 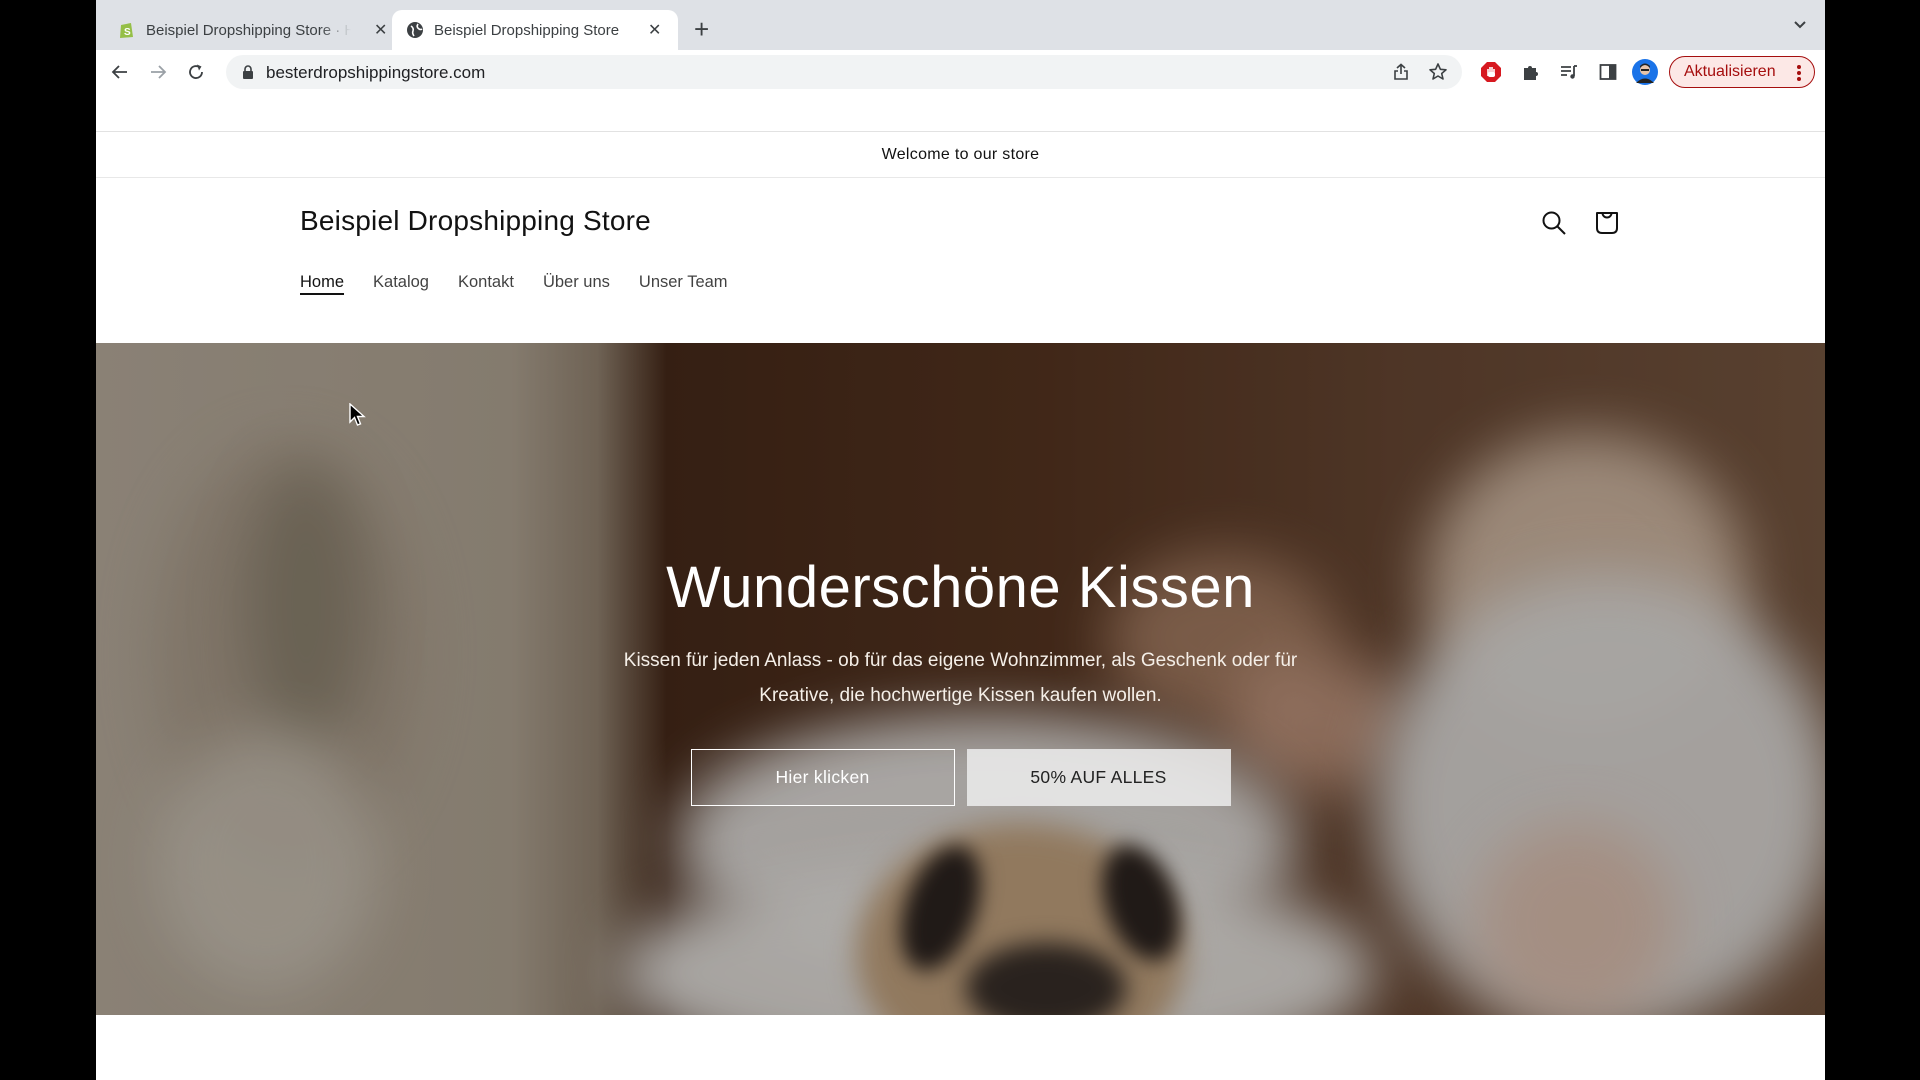 What do you see at coordinates (822, 777) in the screenshot?
I see `hier-klicken-button: Hier klicken` at bounding box center [822, 777].